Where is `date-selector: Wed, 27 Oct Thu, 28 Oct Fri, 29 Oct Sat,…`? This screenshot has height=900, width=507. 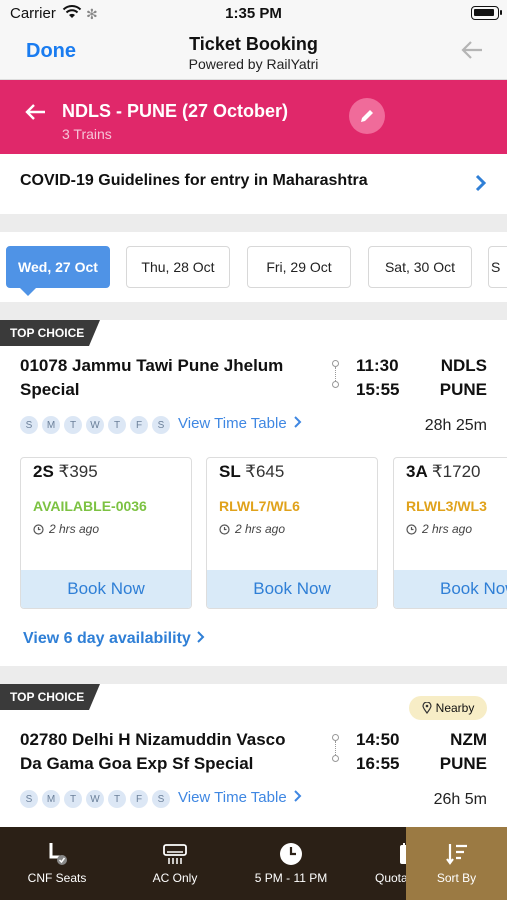
date-selector: Wed, 27 Oct Thu, 28 Oct Fri, 29 Oct Sat,… is located at coordinates (253, 267).